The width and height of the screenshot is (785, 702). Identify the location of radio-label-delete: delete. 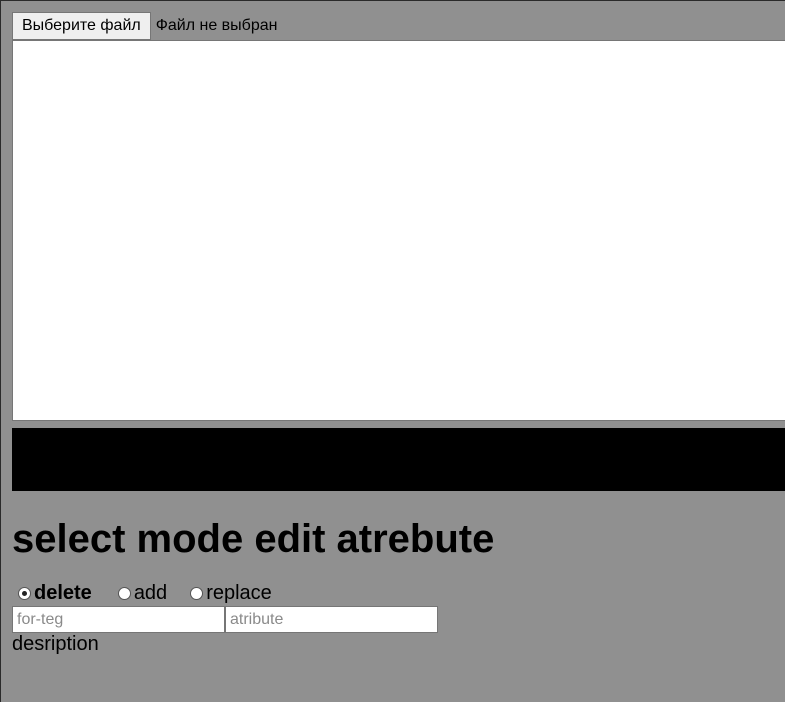
(63, 592).